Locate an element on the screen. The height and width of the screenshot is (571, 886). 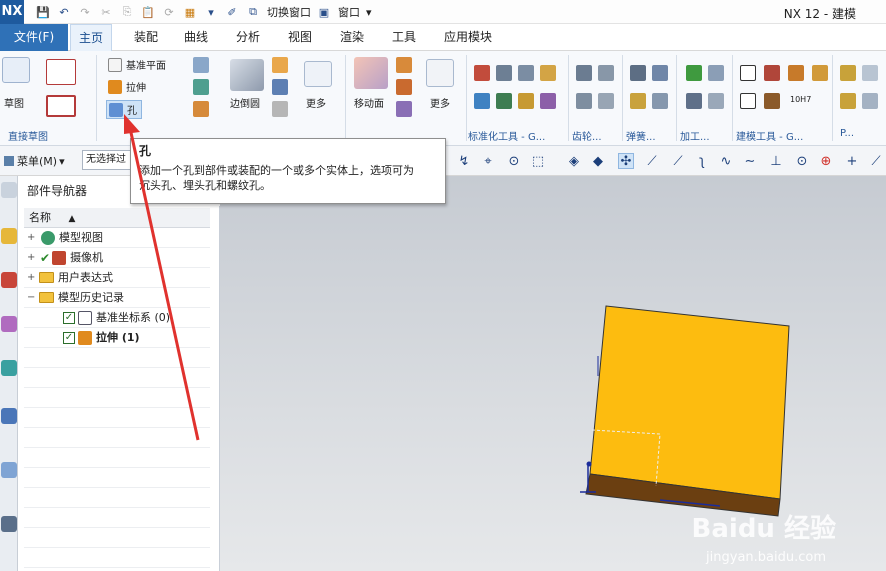
red-arrow-icon is located at coordinates (164, 284).